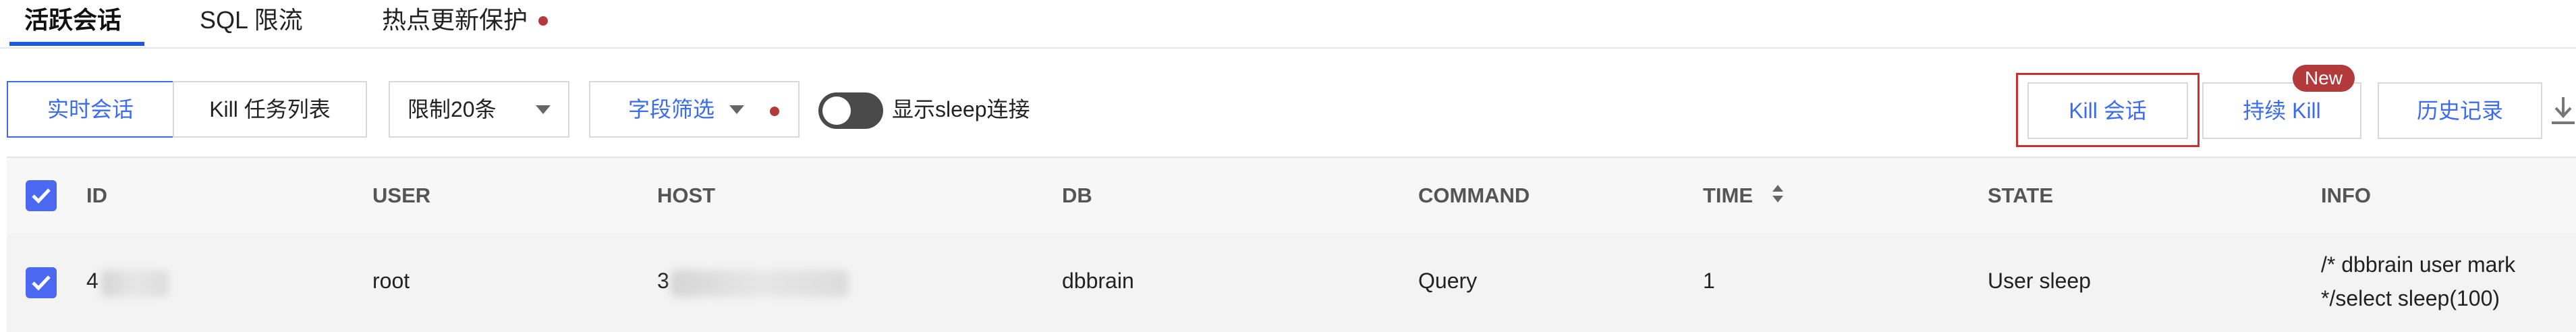 This screenshot has width=2576, height=332. What do you see at coordinates (2107, 110) in the screenshot?
I see `kill-session-button: Kill 会话` at bounding box center [2107, 110].